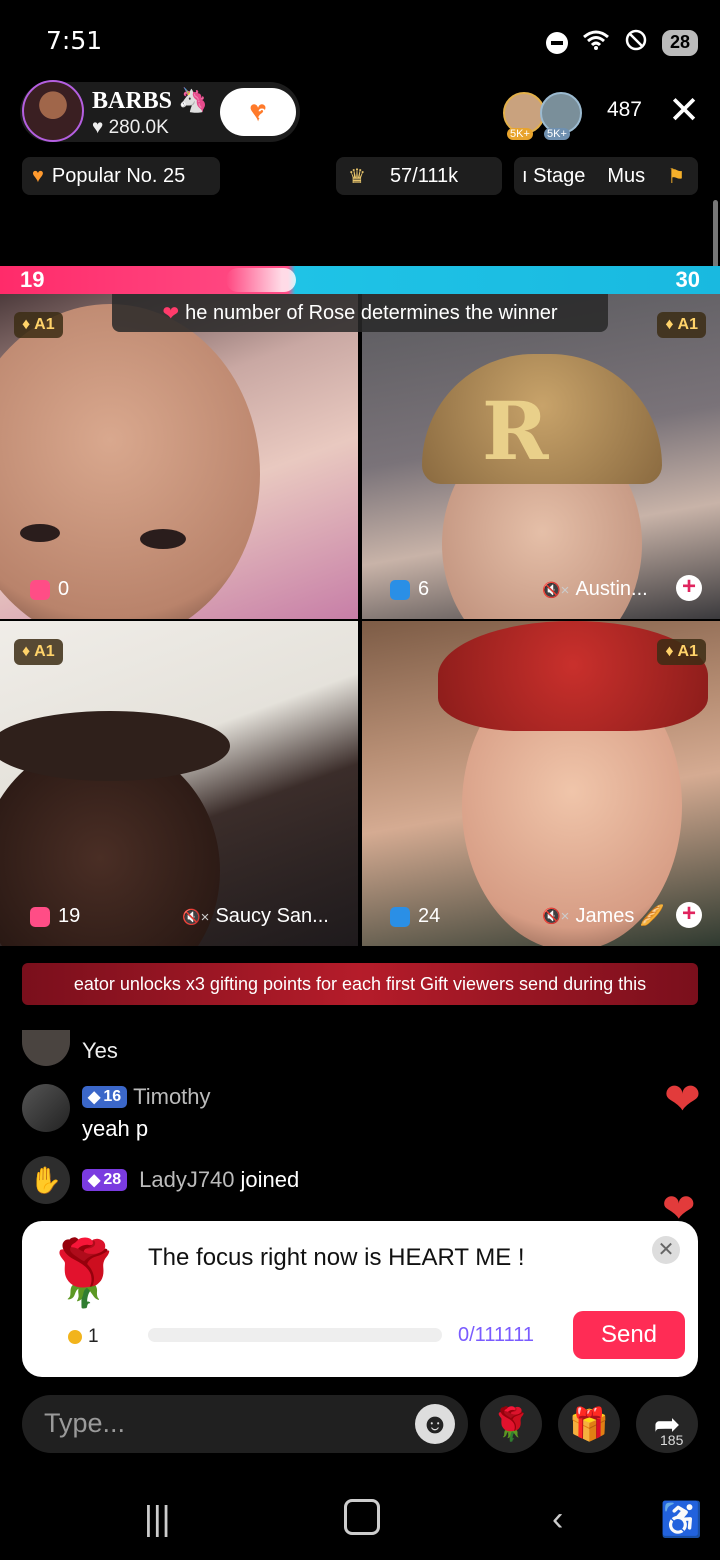  What do you see at coordinates (115, 1128) in the screenshot?
I see `chat-message: yeah p` at bounding box center [115, 1128].